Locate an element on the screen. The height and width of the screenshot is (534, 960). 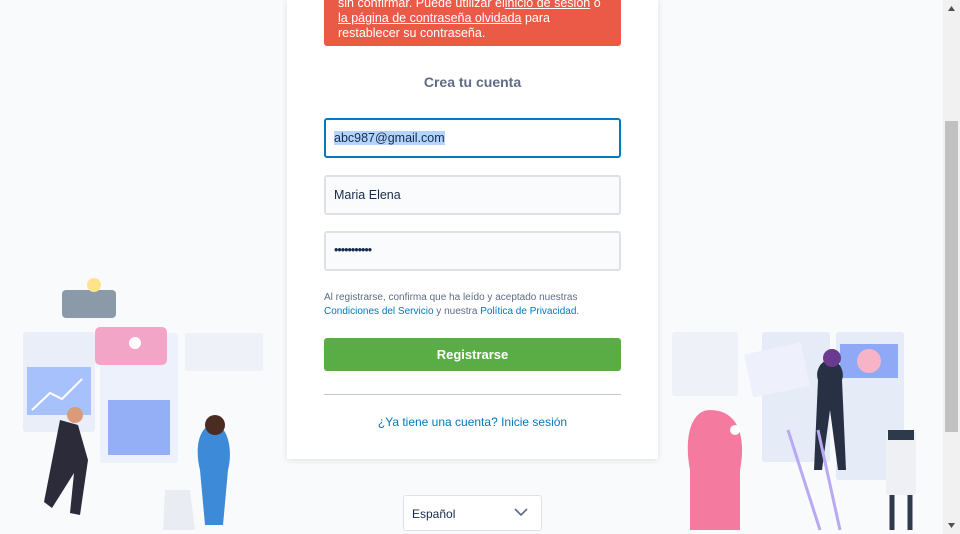
right-illustration is located at coordinates (794, 431).